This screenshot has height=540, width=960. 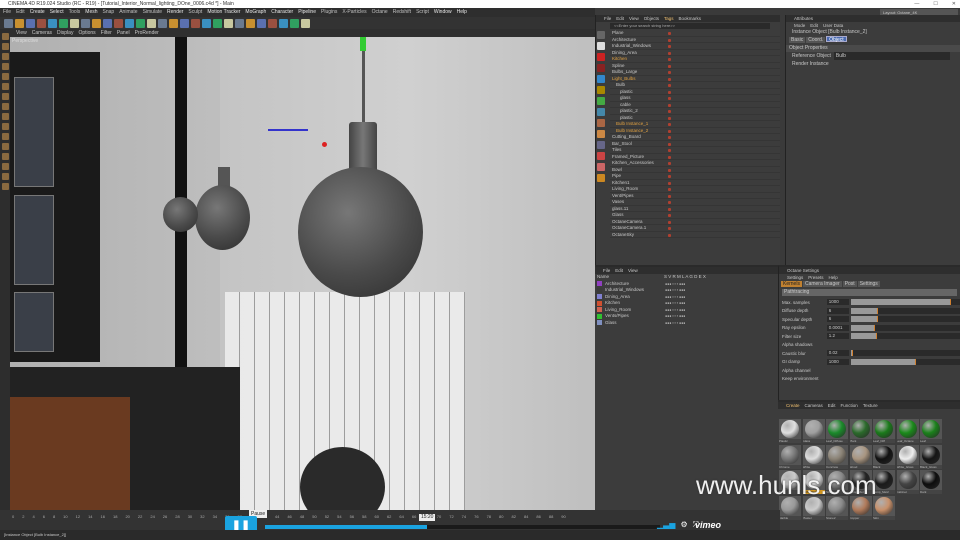 I want to click on tab-object: Object, so click(x=836, y=39).